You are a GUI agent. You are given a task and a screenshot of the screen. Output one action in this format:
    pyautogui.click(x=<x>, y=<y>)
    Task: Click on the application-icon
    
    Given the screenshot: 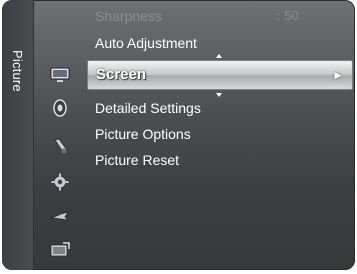 What is the action you would take?
    pyautogui.click(x=60, y=250)
    